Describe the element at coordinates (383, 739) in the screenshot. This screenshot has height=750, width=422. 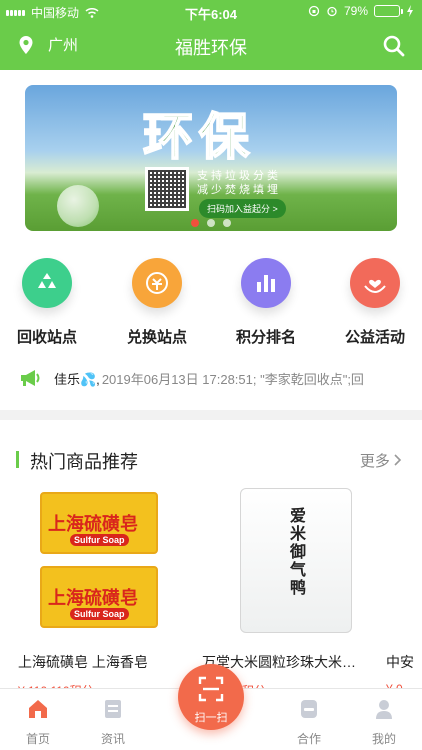
I see `tab-label: 我的` at that location.